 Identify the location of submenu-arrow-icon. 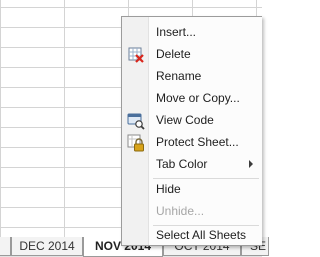
(251, 164).